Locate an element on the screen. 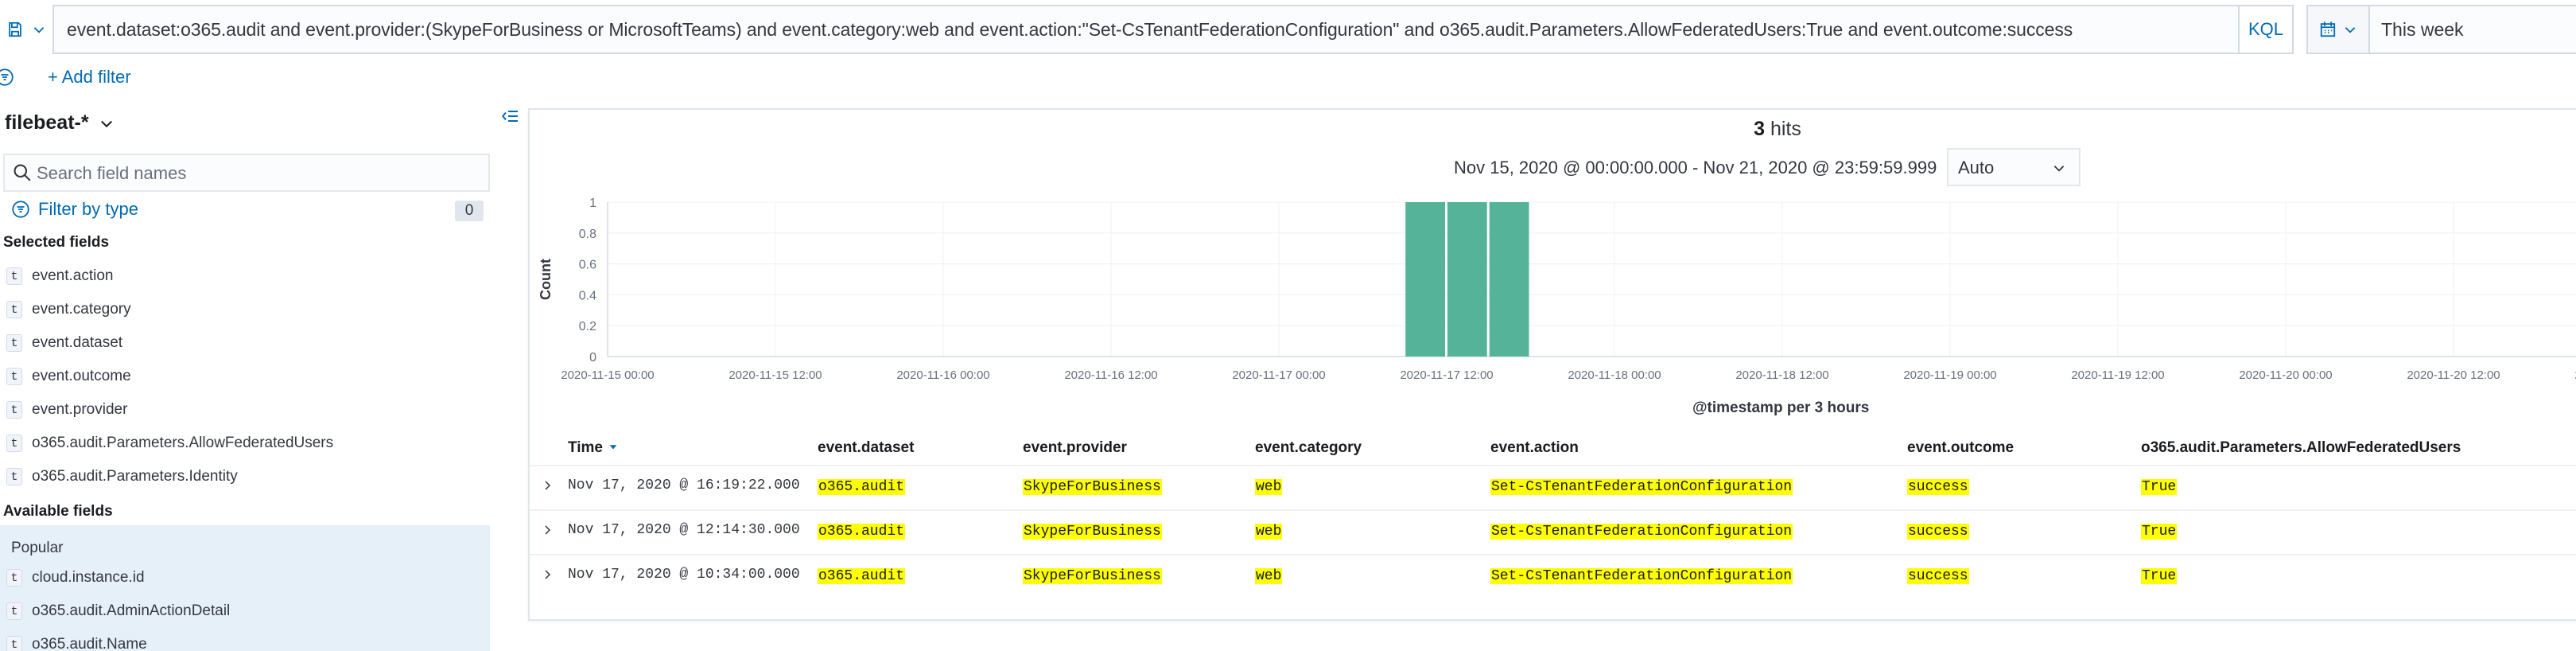 This screenshot has height=651, width=2576. field-item: t event.action is located at coordinates (59, 276).